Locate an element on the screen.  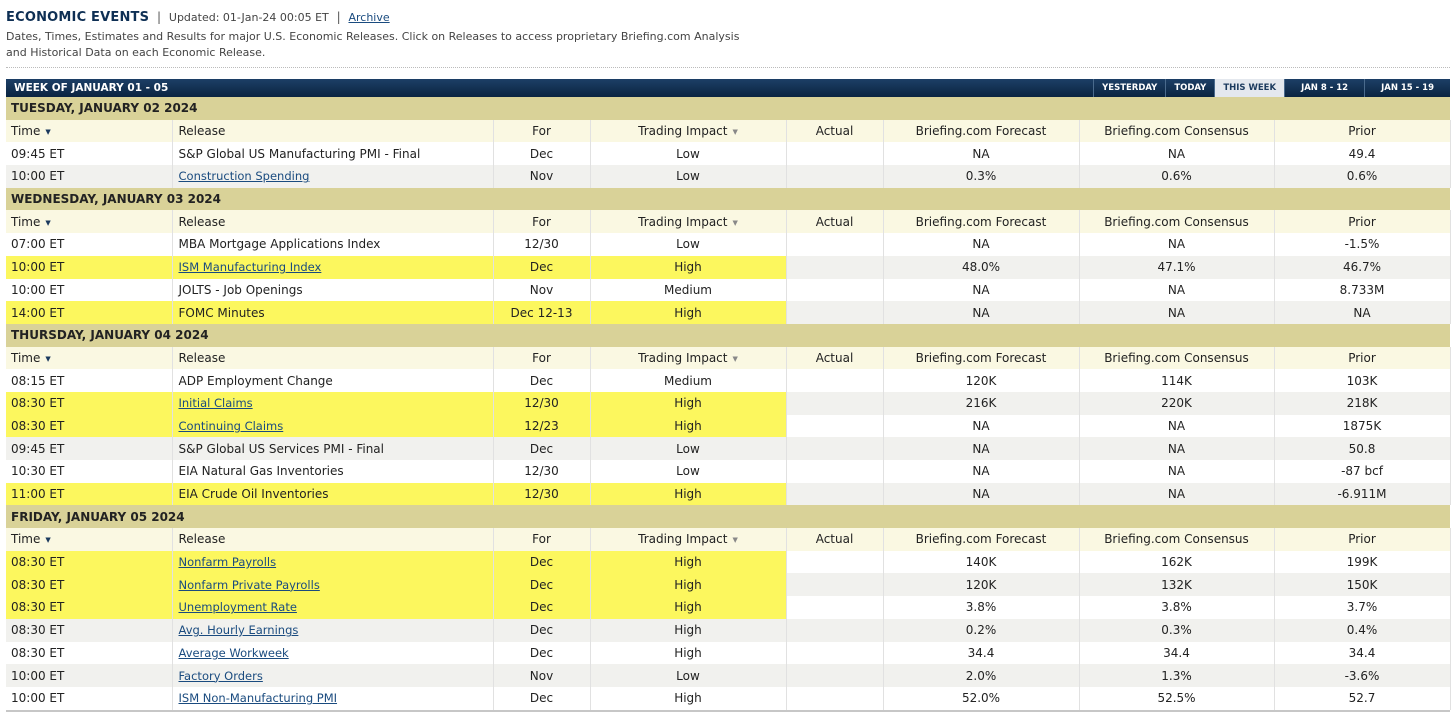
column-prior-header-label: Prior is located at coordinates (1362, 131).